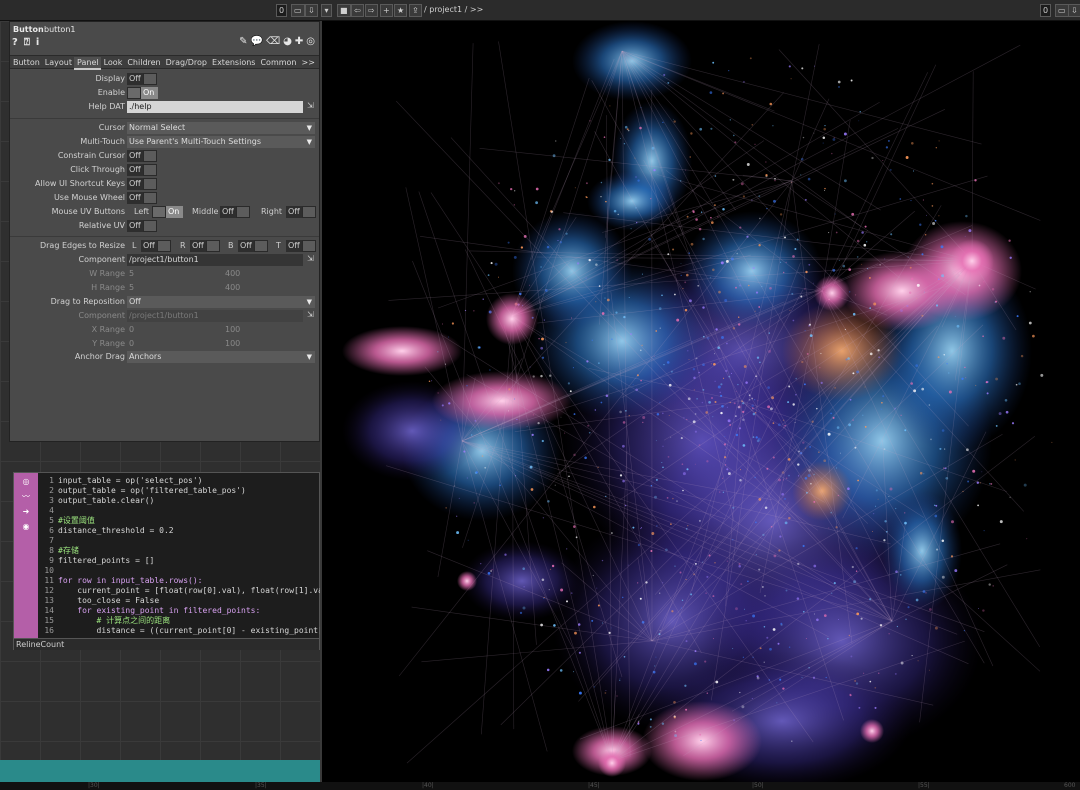 The image size is (1080, 790). I want to click on constrain-cursor-toggle: Off, so click(142, 156).